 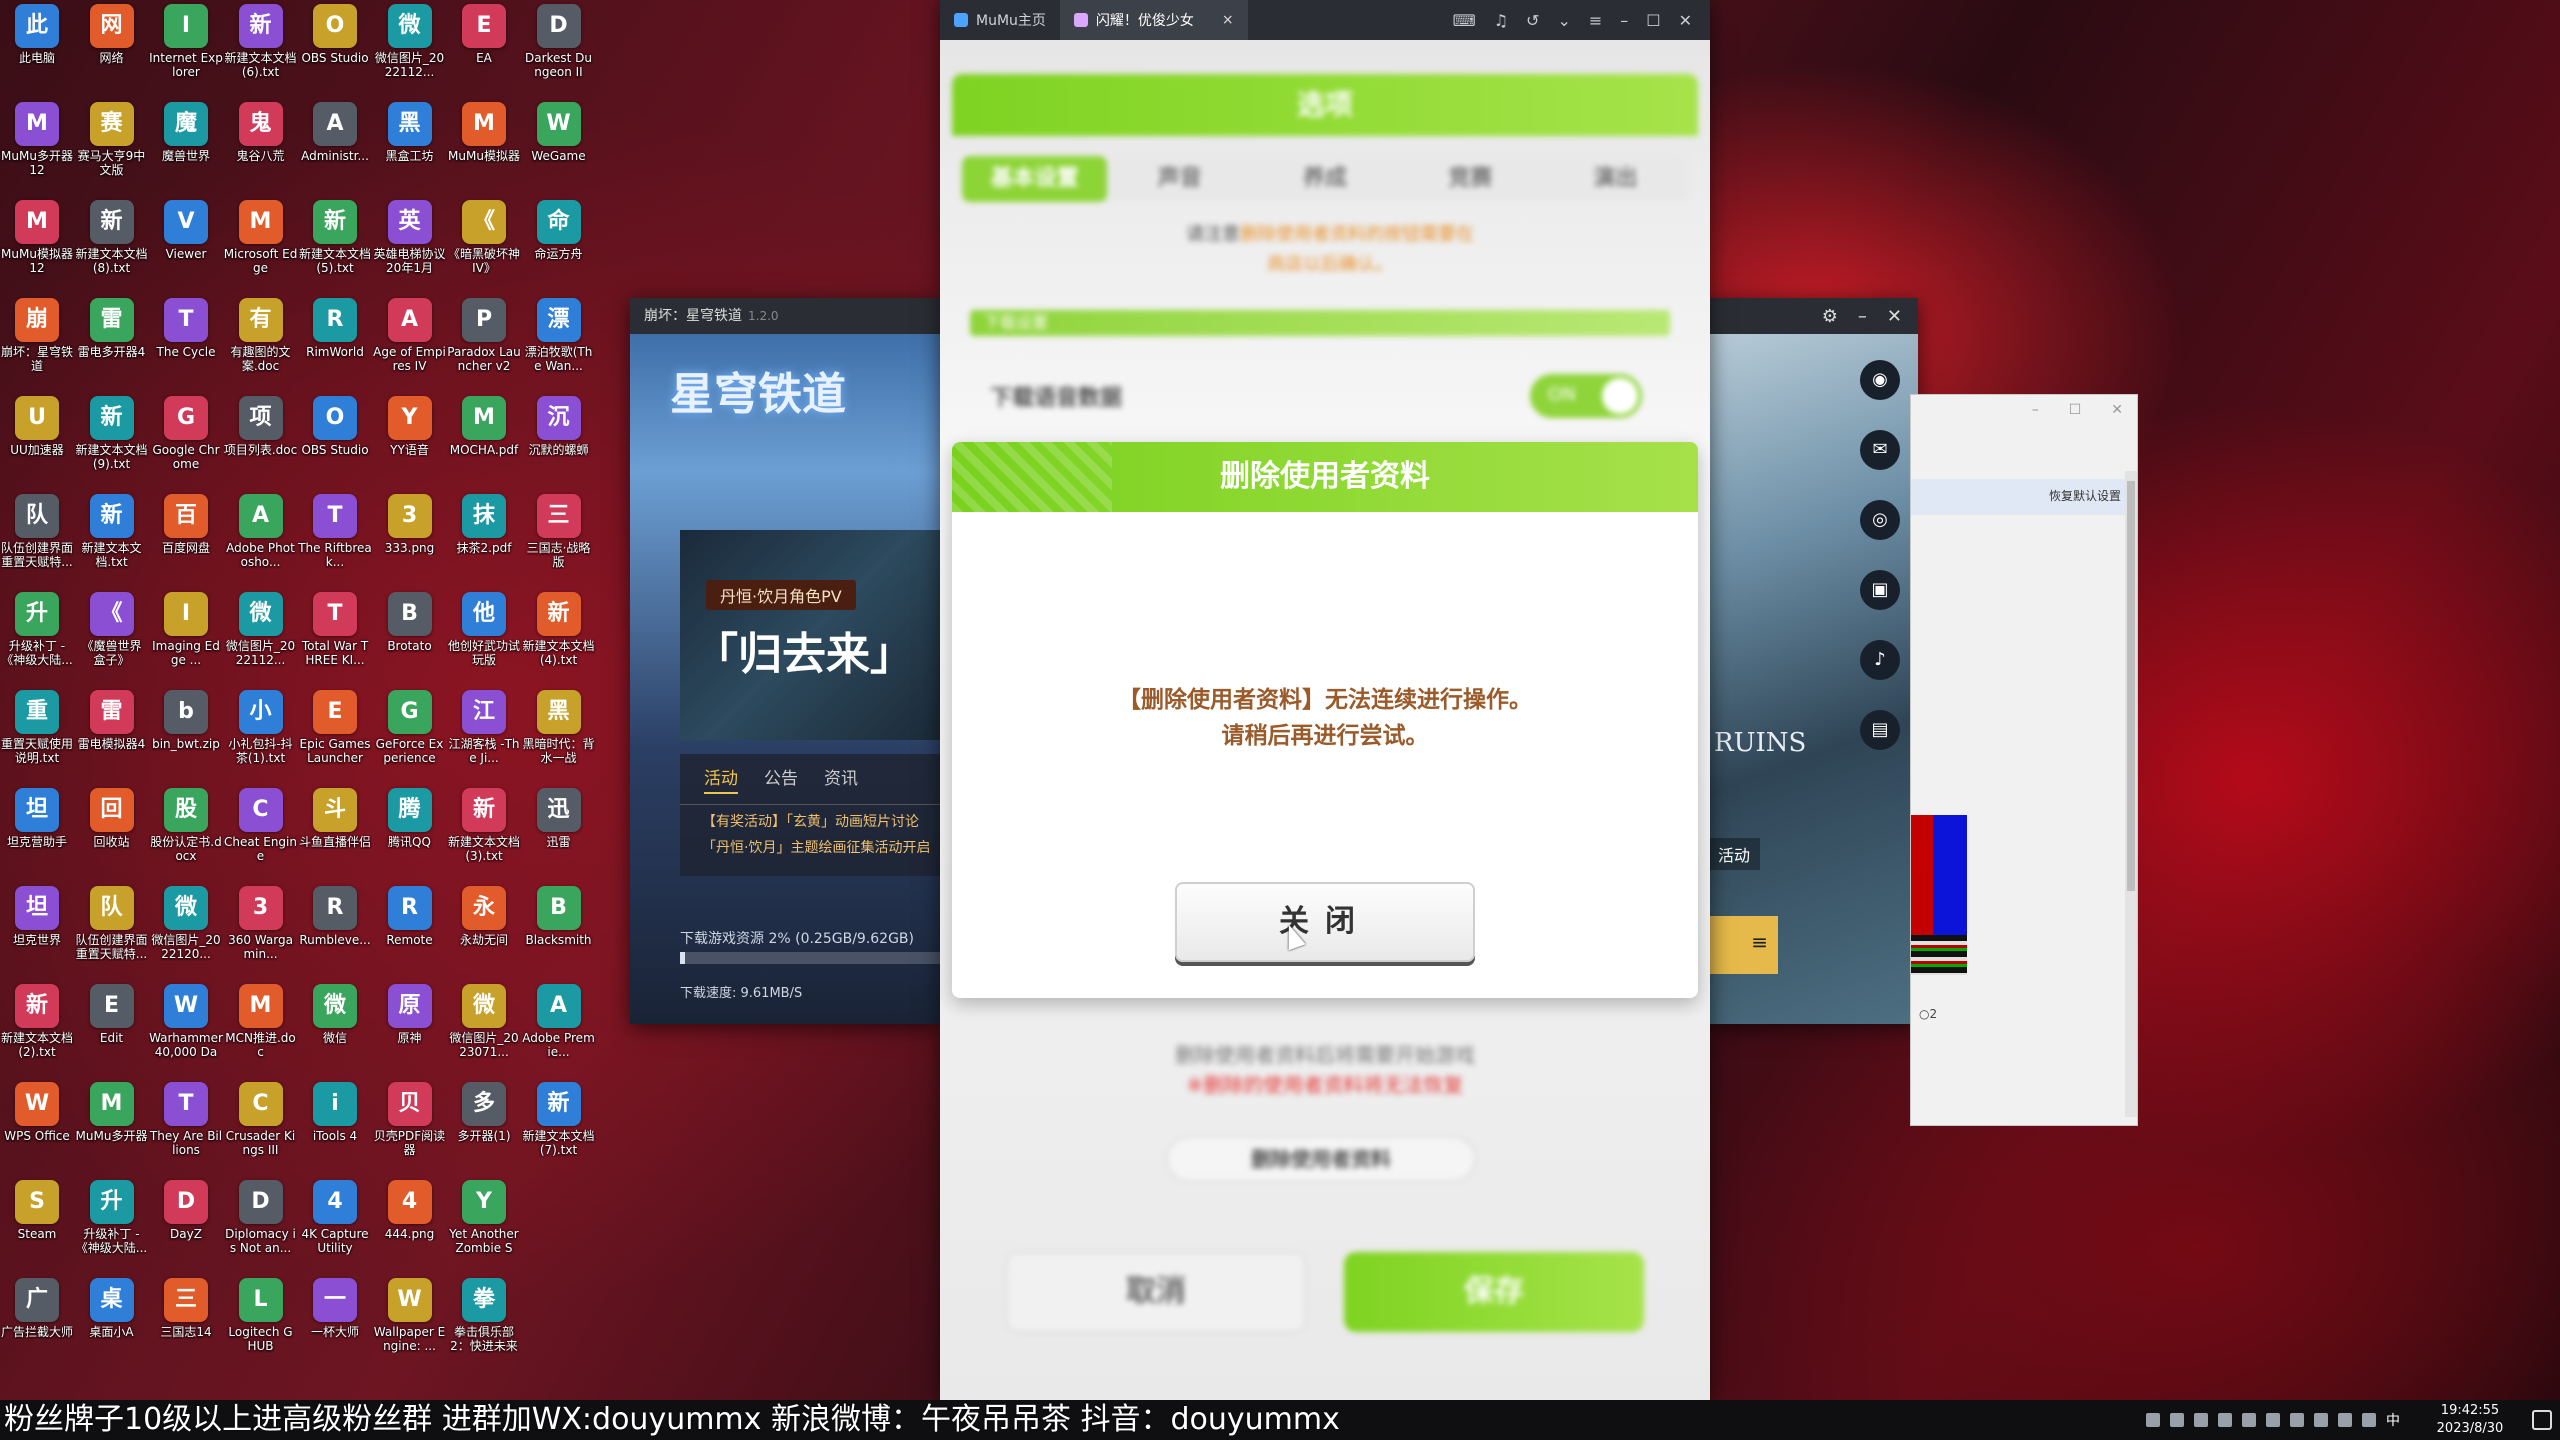 I want to click on news-tab-info: 资讯, so click(x=841, y=779).